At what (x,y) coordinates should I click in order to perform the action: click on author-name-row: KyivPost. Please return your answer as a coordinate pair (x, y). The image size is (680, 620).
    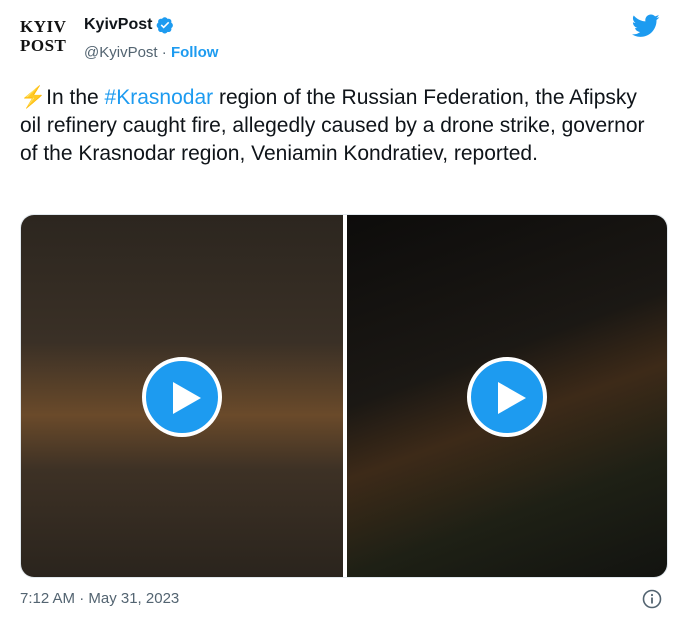
    Looking at the image, I should click on (129, 25).